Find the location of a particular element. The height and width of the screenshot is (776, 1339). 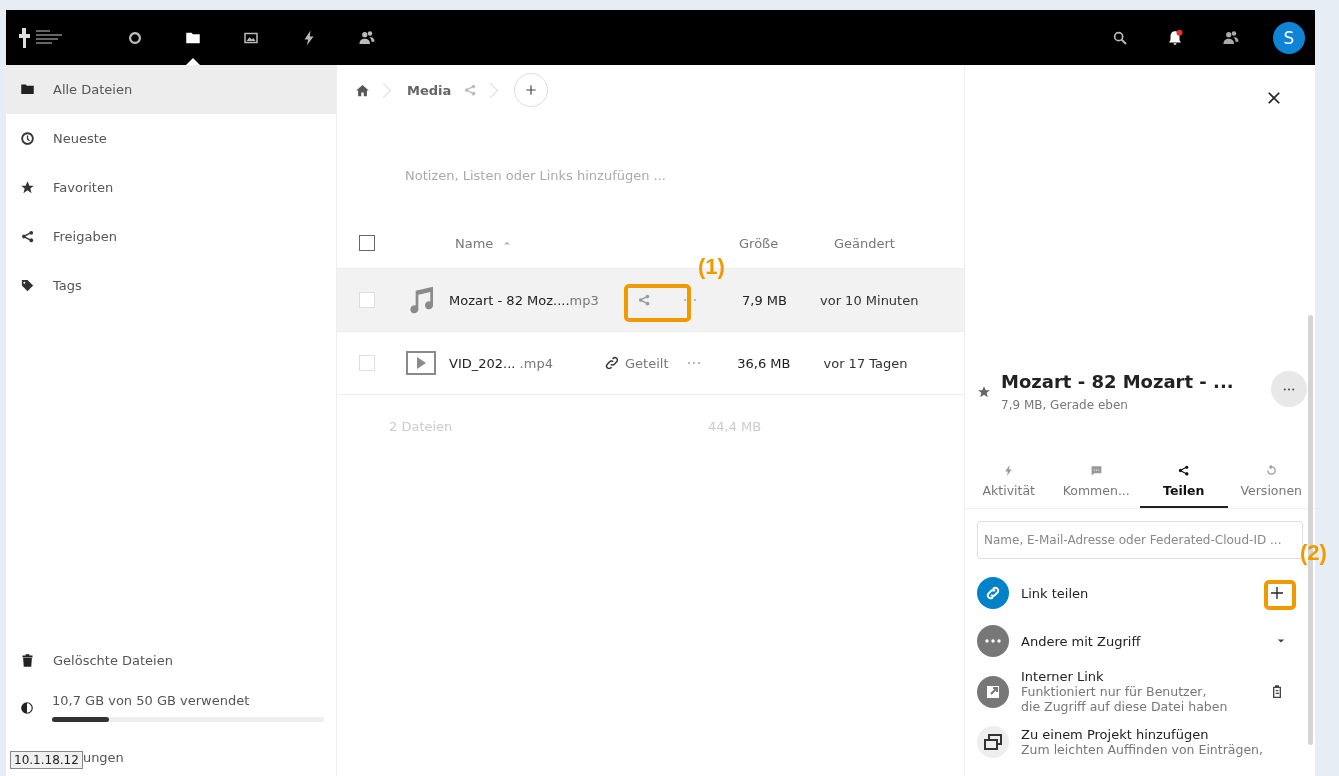

sidebar-item: Favoriten is located at coordinates (171, 187).